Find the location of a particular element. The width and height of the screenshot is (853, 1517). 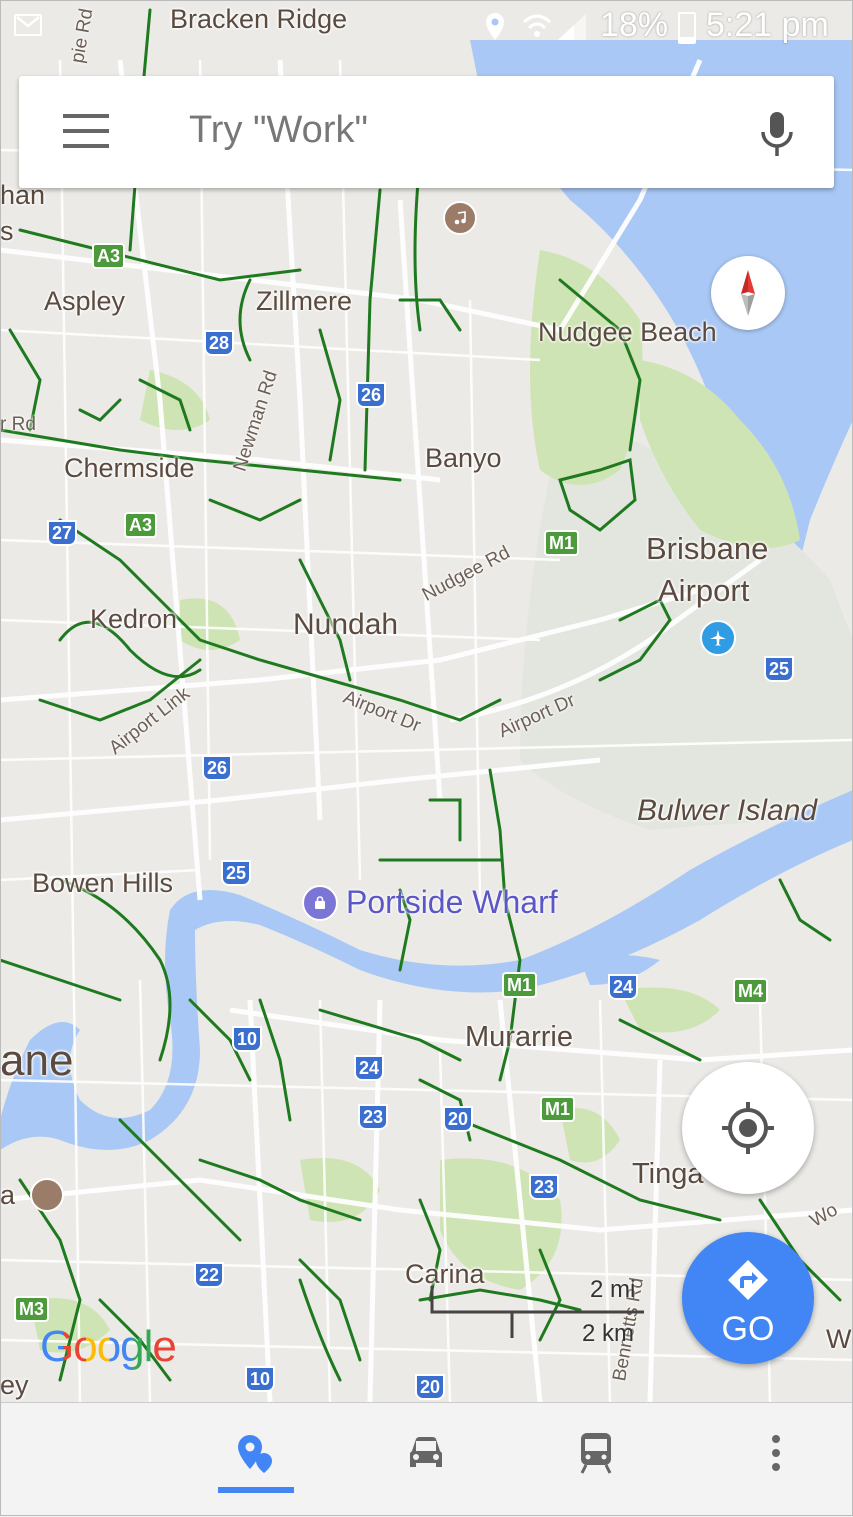

poi-portside-wharf: Portside Wharf is located at coordinates (430, 902).